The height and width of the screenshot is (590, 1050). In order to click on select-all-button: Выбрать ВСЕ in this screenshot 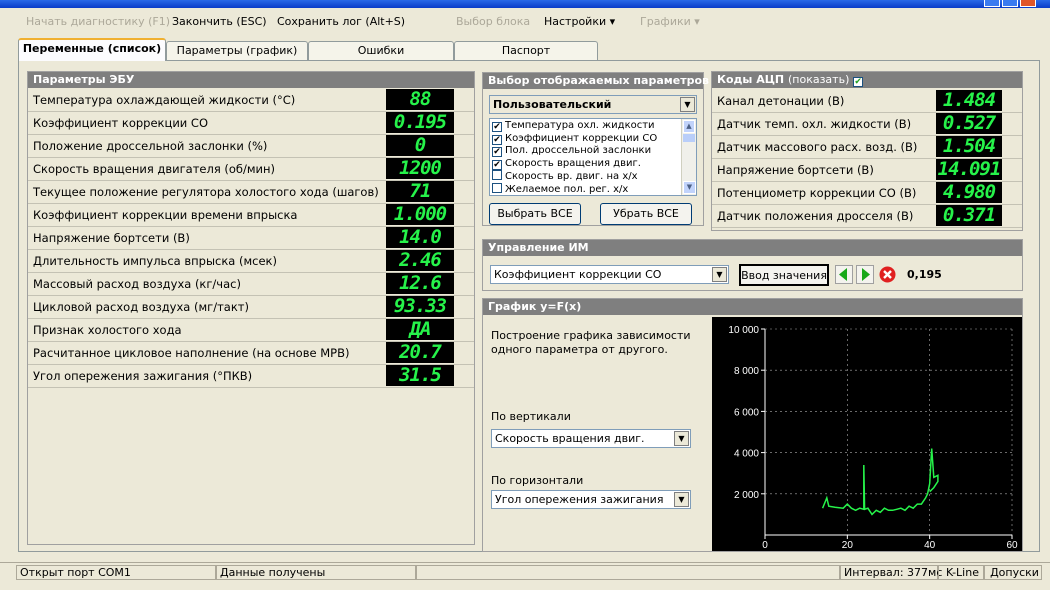, I will do `click(535, 214)`.